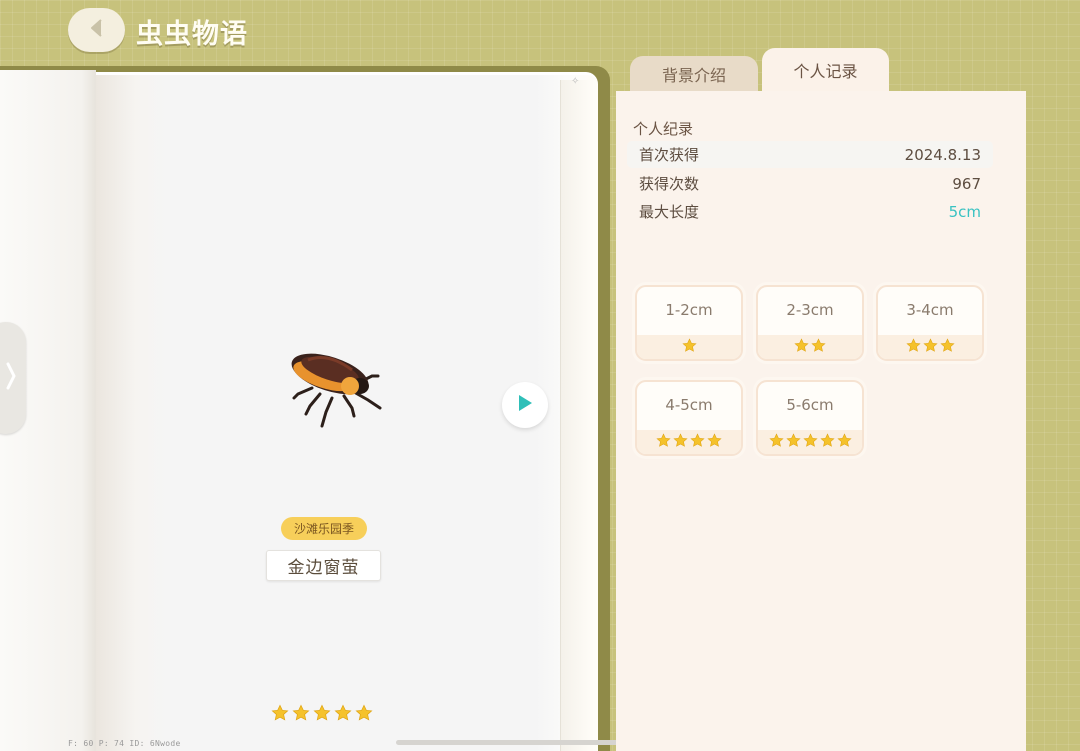 This screenshot has width=1080, height=751. What do you see at coordinates (810, 323) in the screenshot?
I see `size-tier-card: 2-3cm` at bounding box center [810, 323].